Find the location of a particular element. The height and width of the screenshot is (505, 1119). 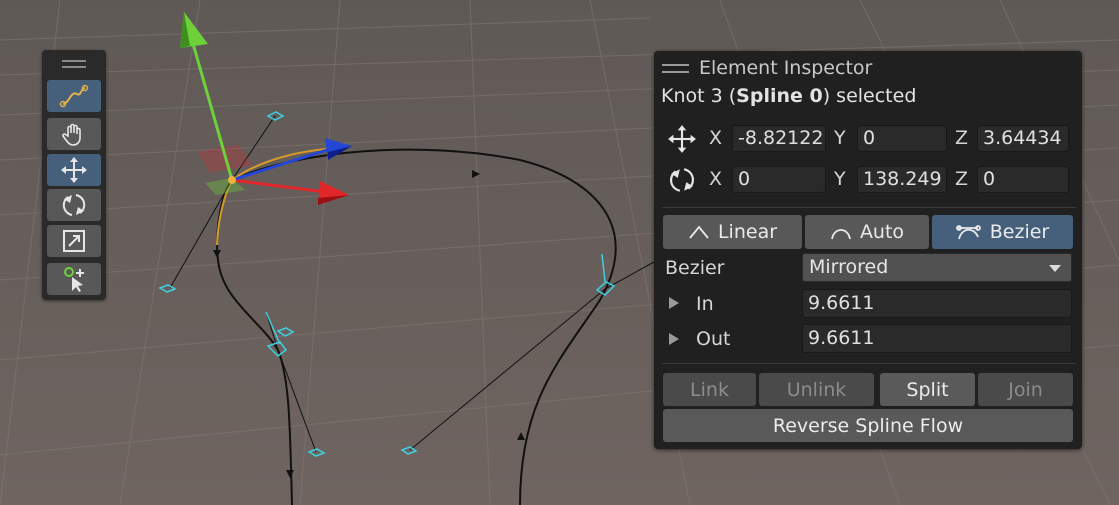

reverse-spline-flow-button: Reverse Spline Flow is located at coordinates (868, 425).